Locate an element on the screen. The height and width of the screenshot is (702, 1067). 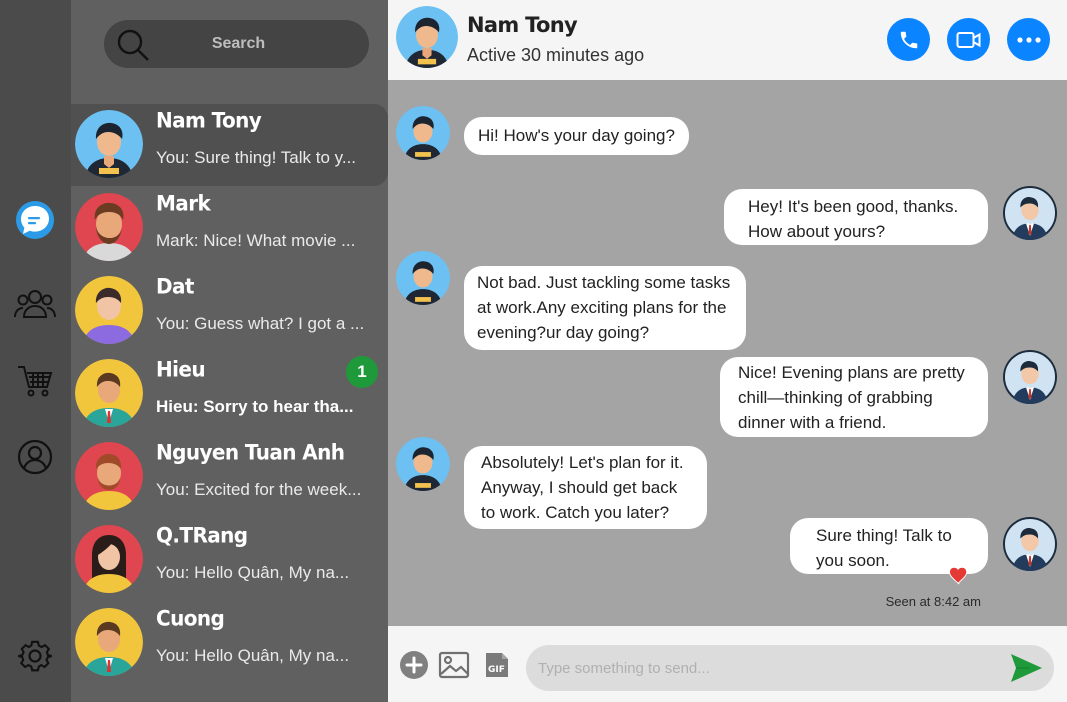
contact-name: Hieu is located at coordinates (181, 369).